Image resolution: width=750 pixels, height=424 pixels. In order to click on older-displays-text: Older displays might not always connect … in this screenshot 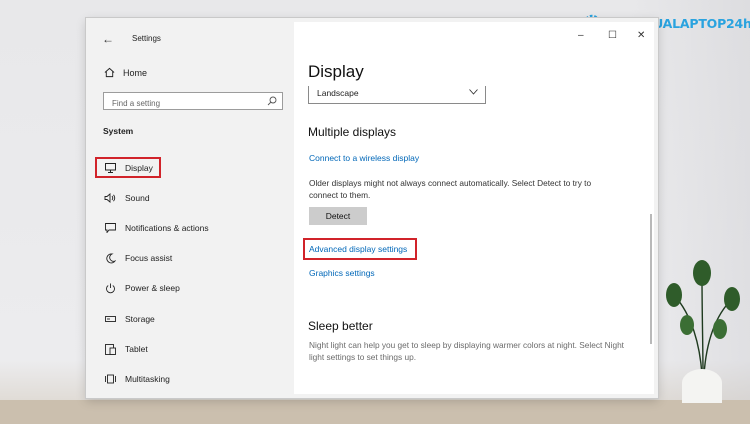, I will do `click(450, 189)`.